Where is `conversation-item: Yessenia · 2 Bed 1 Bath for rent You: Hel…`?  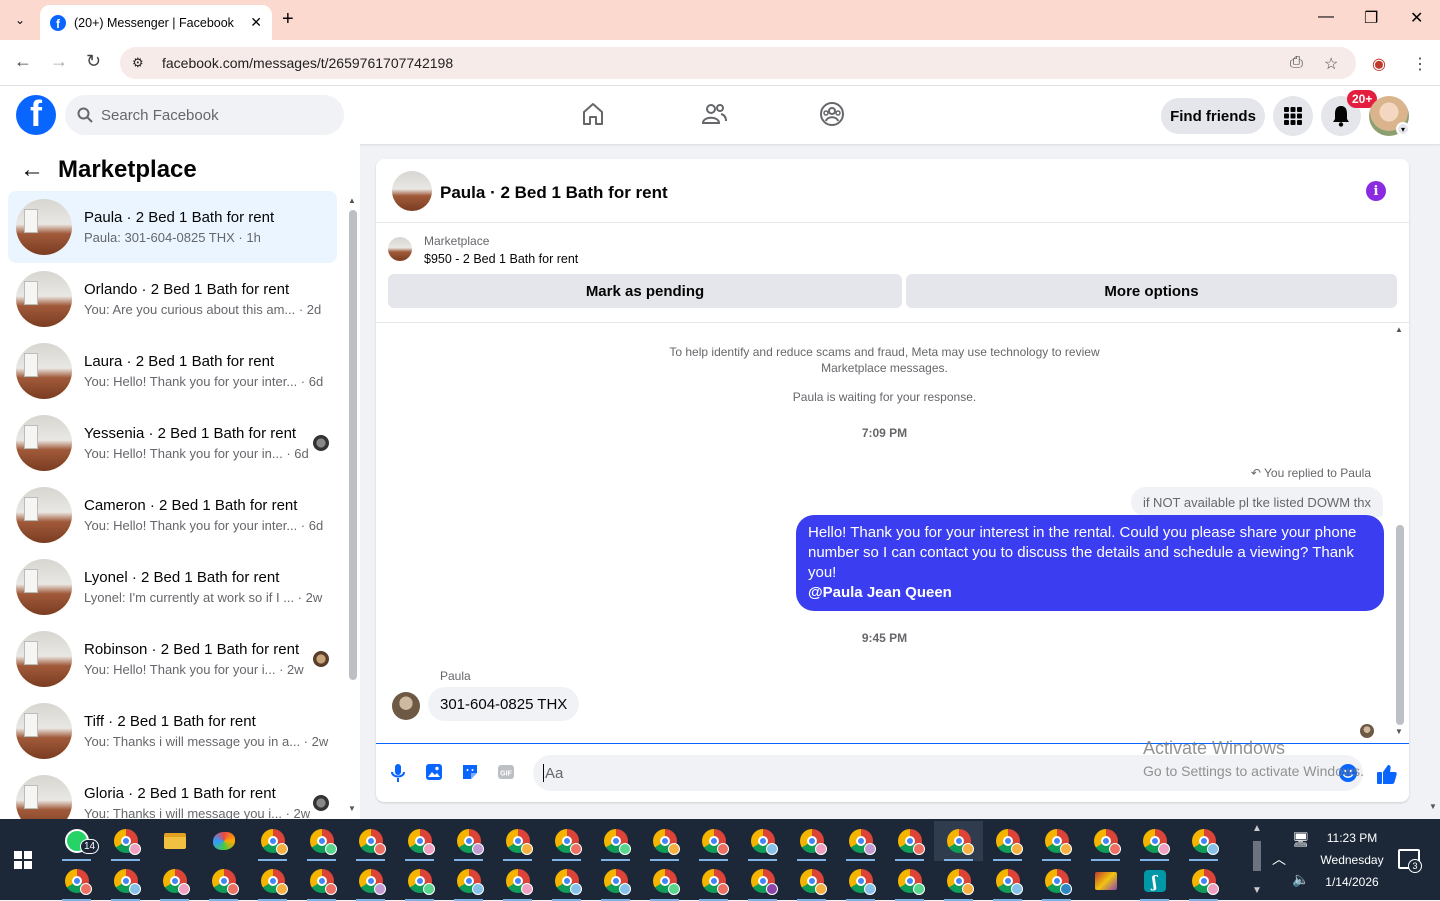
conversation-item: Yessenia · 2 Bed 1 Bath for rent You: Hel… is located at coordinates (172, 443).